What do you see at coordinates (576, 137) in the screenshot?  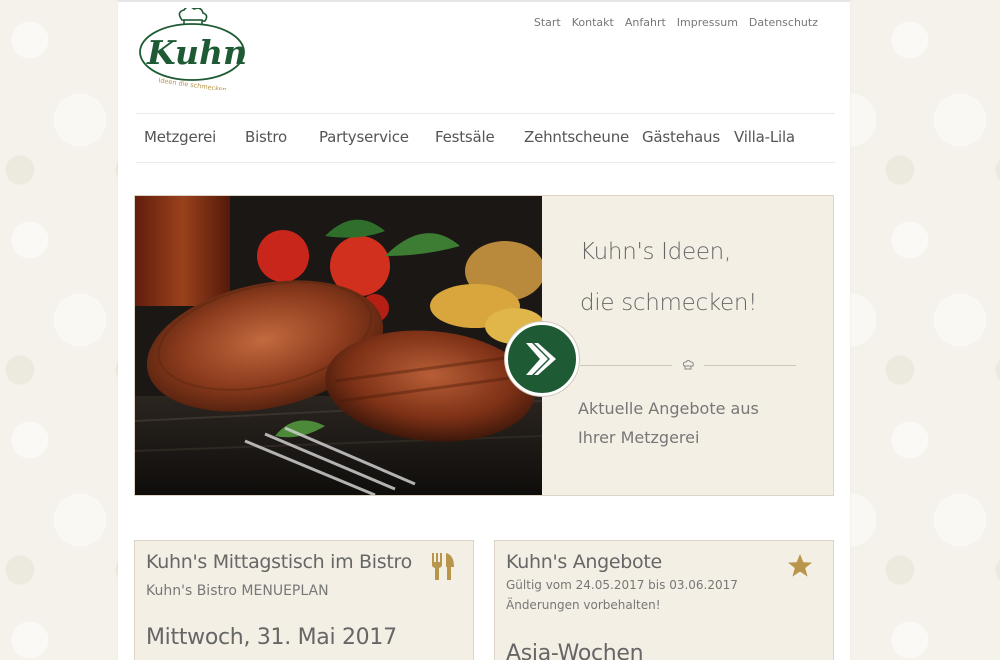 I see `nav-zehntscheune: Zehntscheune` at bounding box center [576, 137].